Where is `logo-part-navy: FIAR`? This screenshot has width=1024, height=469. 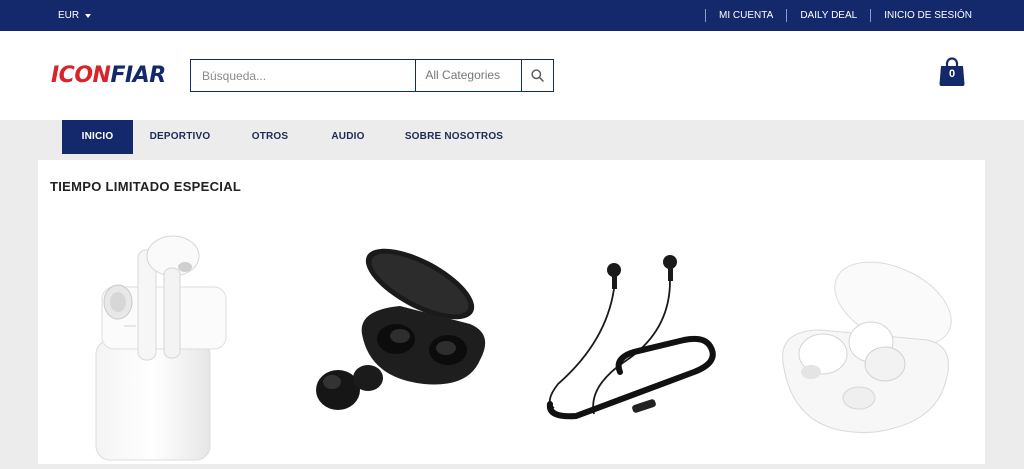 logo-part-navy: FIAR is located at coordinates (138, 75).